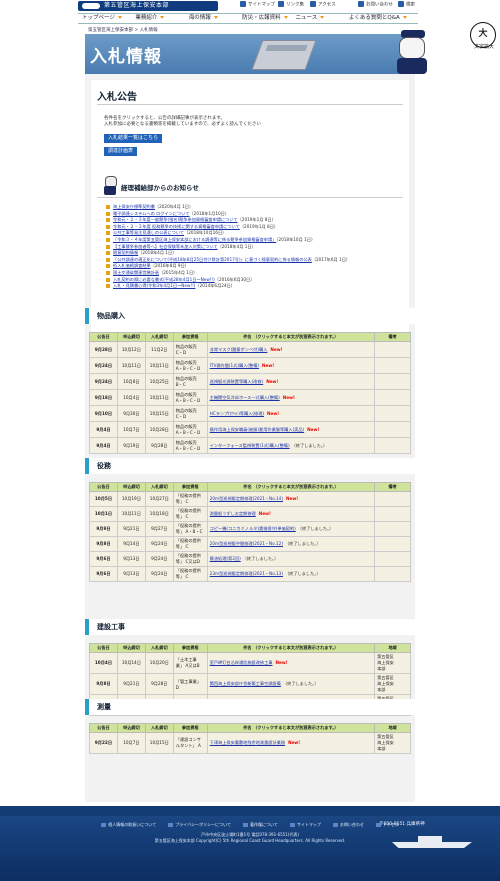  I want to click on news-link: 海上保安庁標準契約書, so click(134, 206).